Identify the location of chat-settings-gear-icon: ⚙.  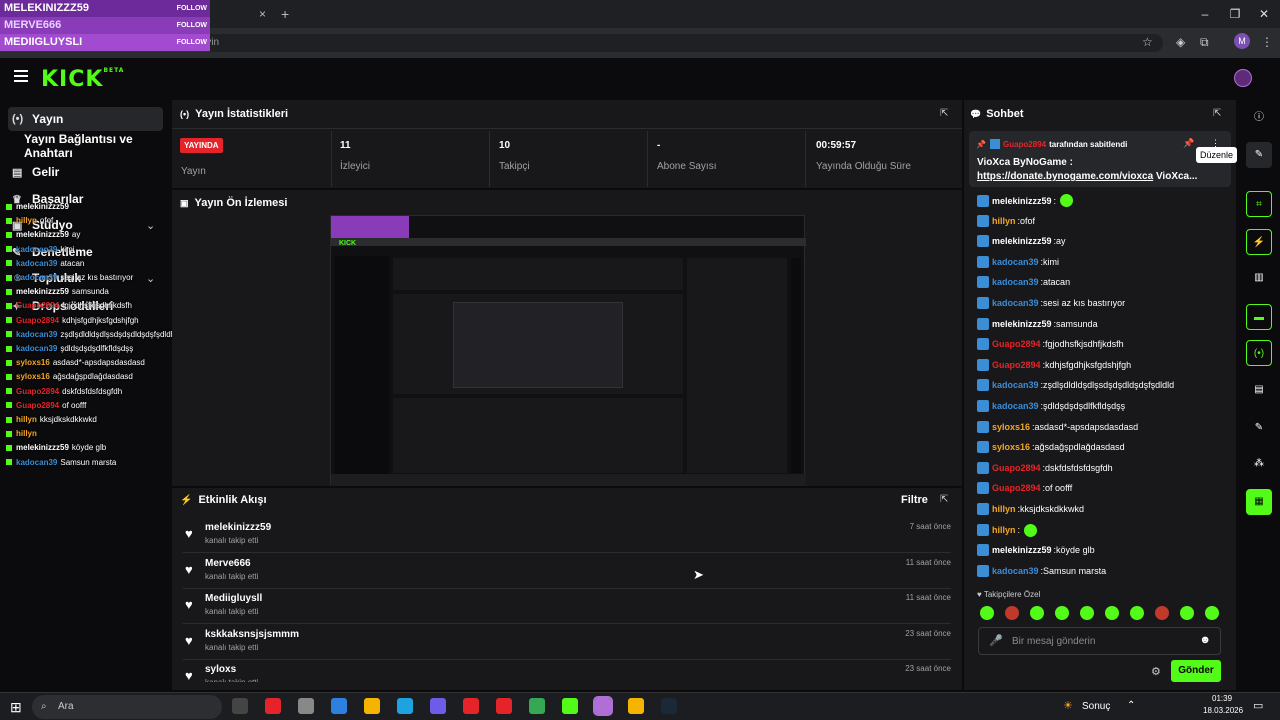
(1156, 671).